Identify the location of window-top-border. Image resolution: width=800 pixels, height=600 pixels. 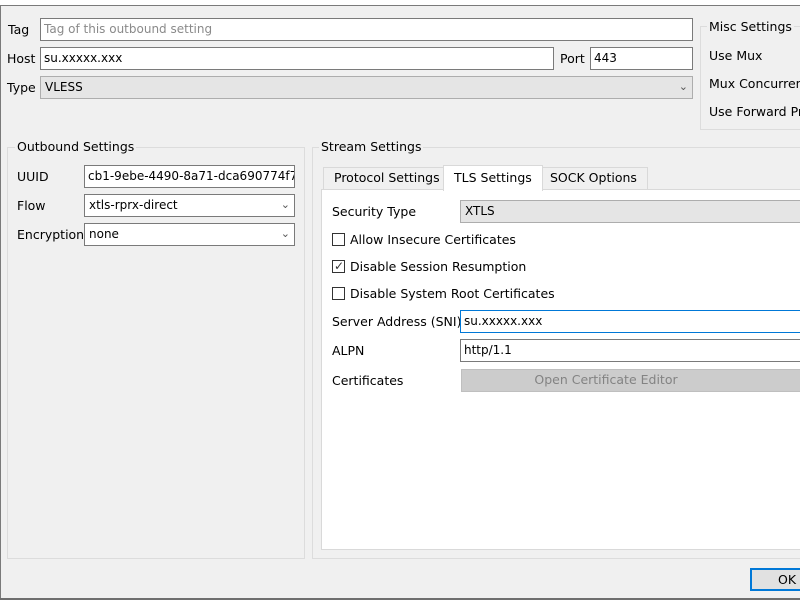
(400, 3).